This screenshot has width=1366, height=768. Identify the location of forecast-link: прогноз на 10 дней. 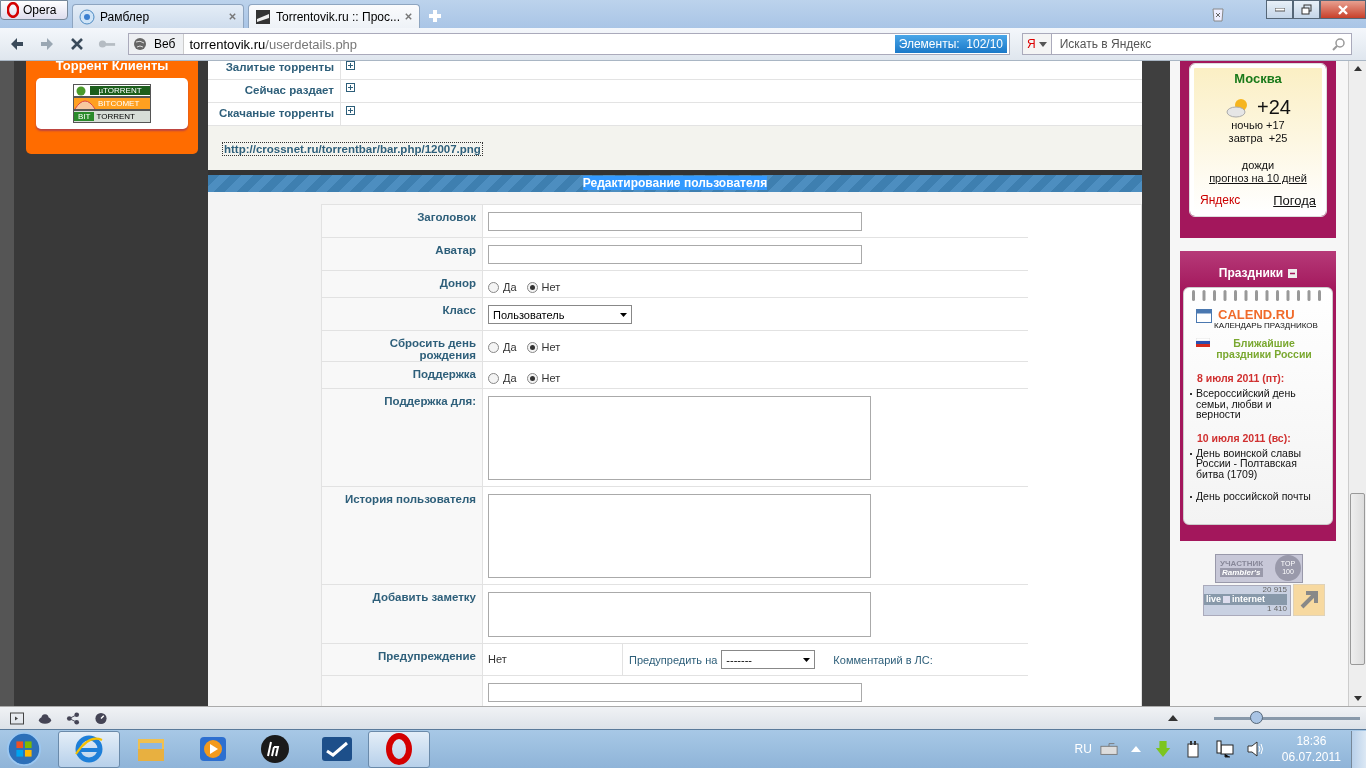
(1258, 178).